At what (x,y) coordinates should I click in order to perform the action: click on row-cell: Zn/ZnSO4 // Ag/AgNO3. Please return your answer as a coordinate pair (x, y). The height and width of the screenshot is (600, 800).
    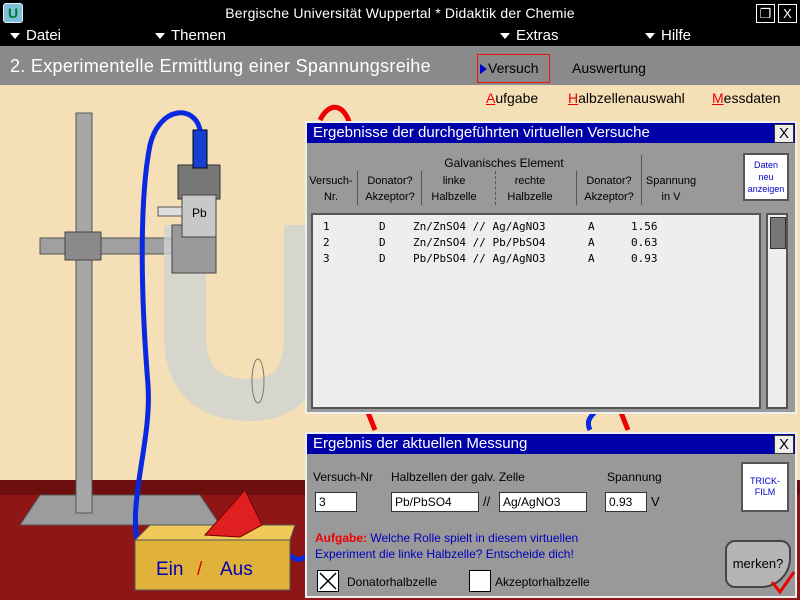
    Looking at the image, I should click on (479, 226).